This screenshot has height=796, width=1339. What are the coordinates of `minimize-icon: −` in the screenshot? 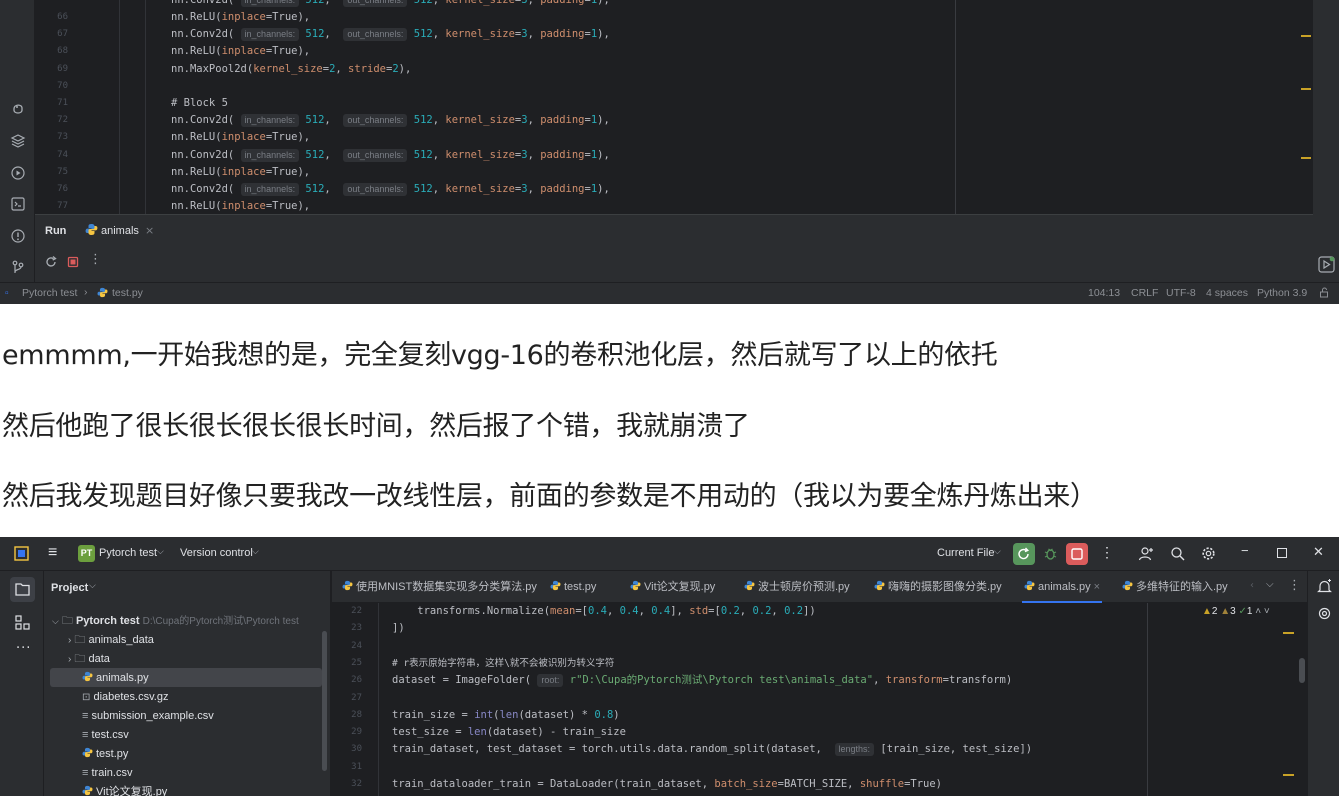 It's located at (1245, 550).